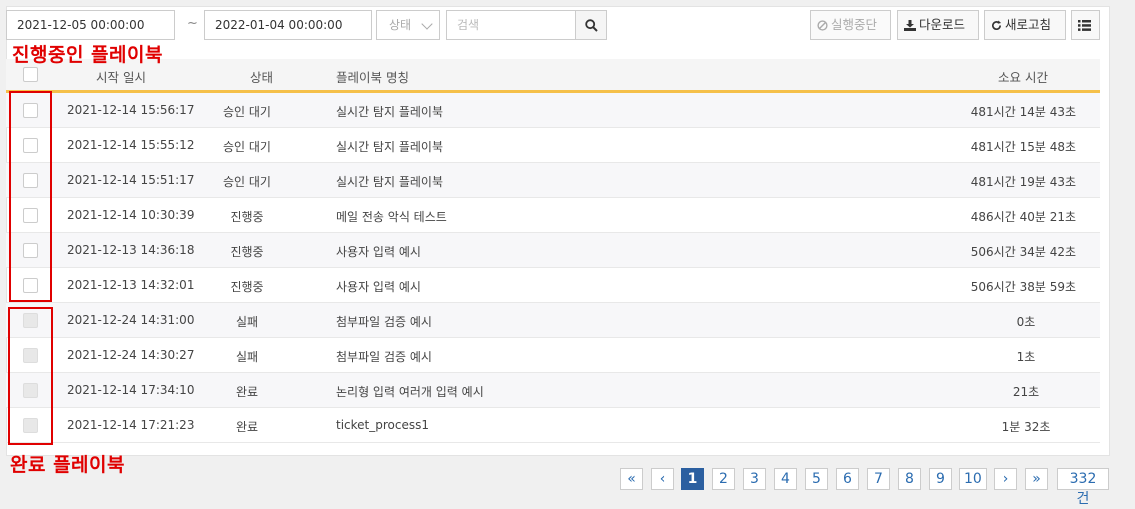 The height and width of the screenshot is (509, 1135). I want to click on page-2-button: 2, so click(723, 479).